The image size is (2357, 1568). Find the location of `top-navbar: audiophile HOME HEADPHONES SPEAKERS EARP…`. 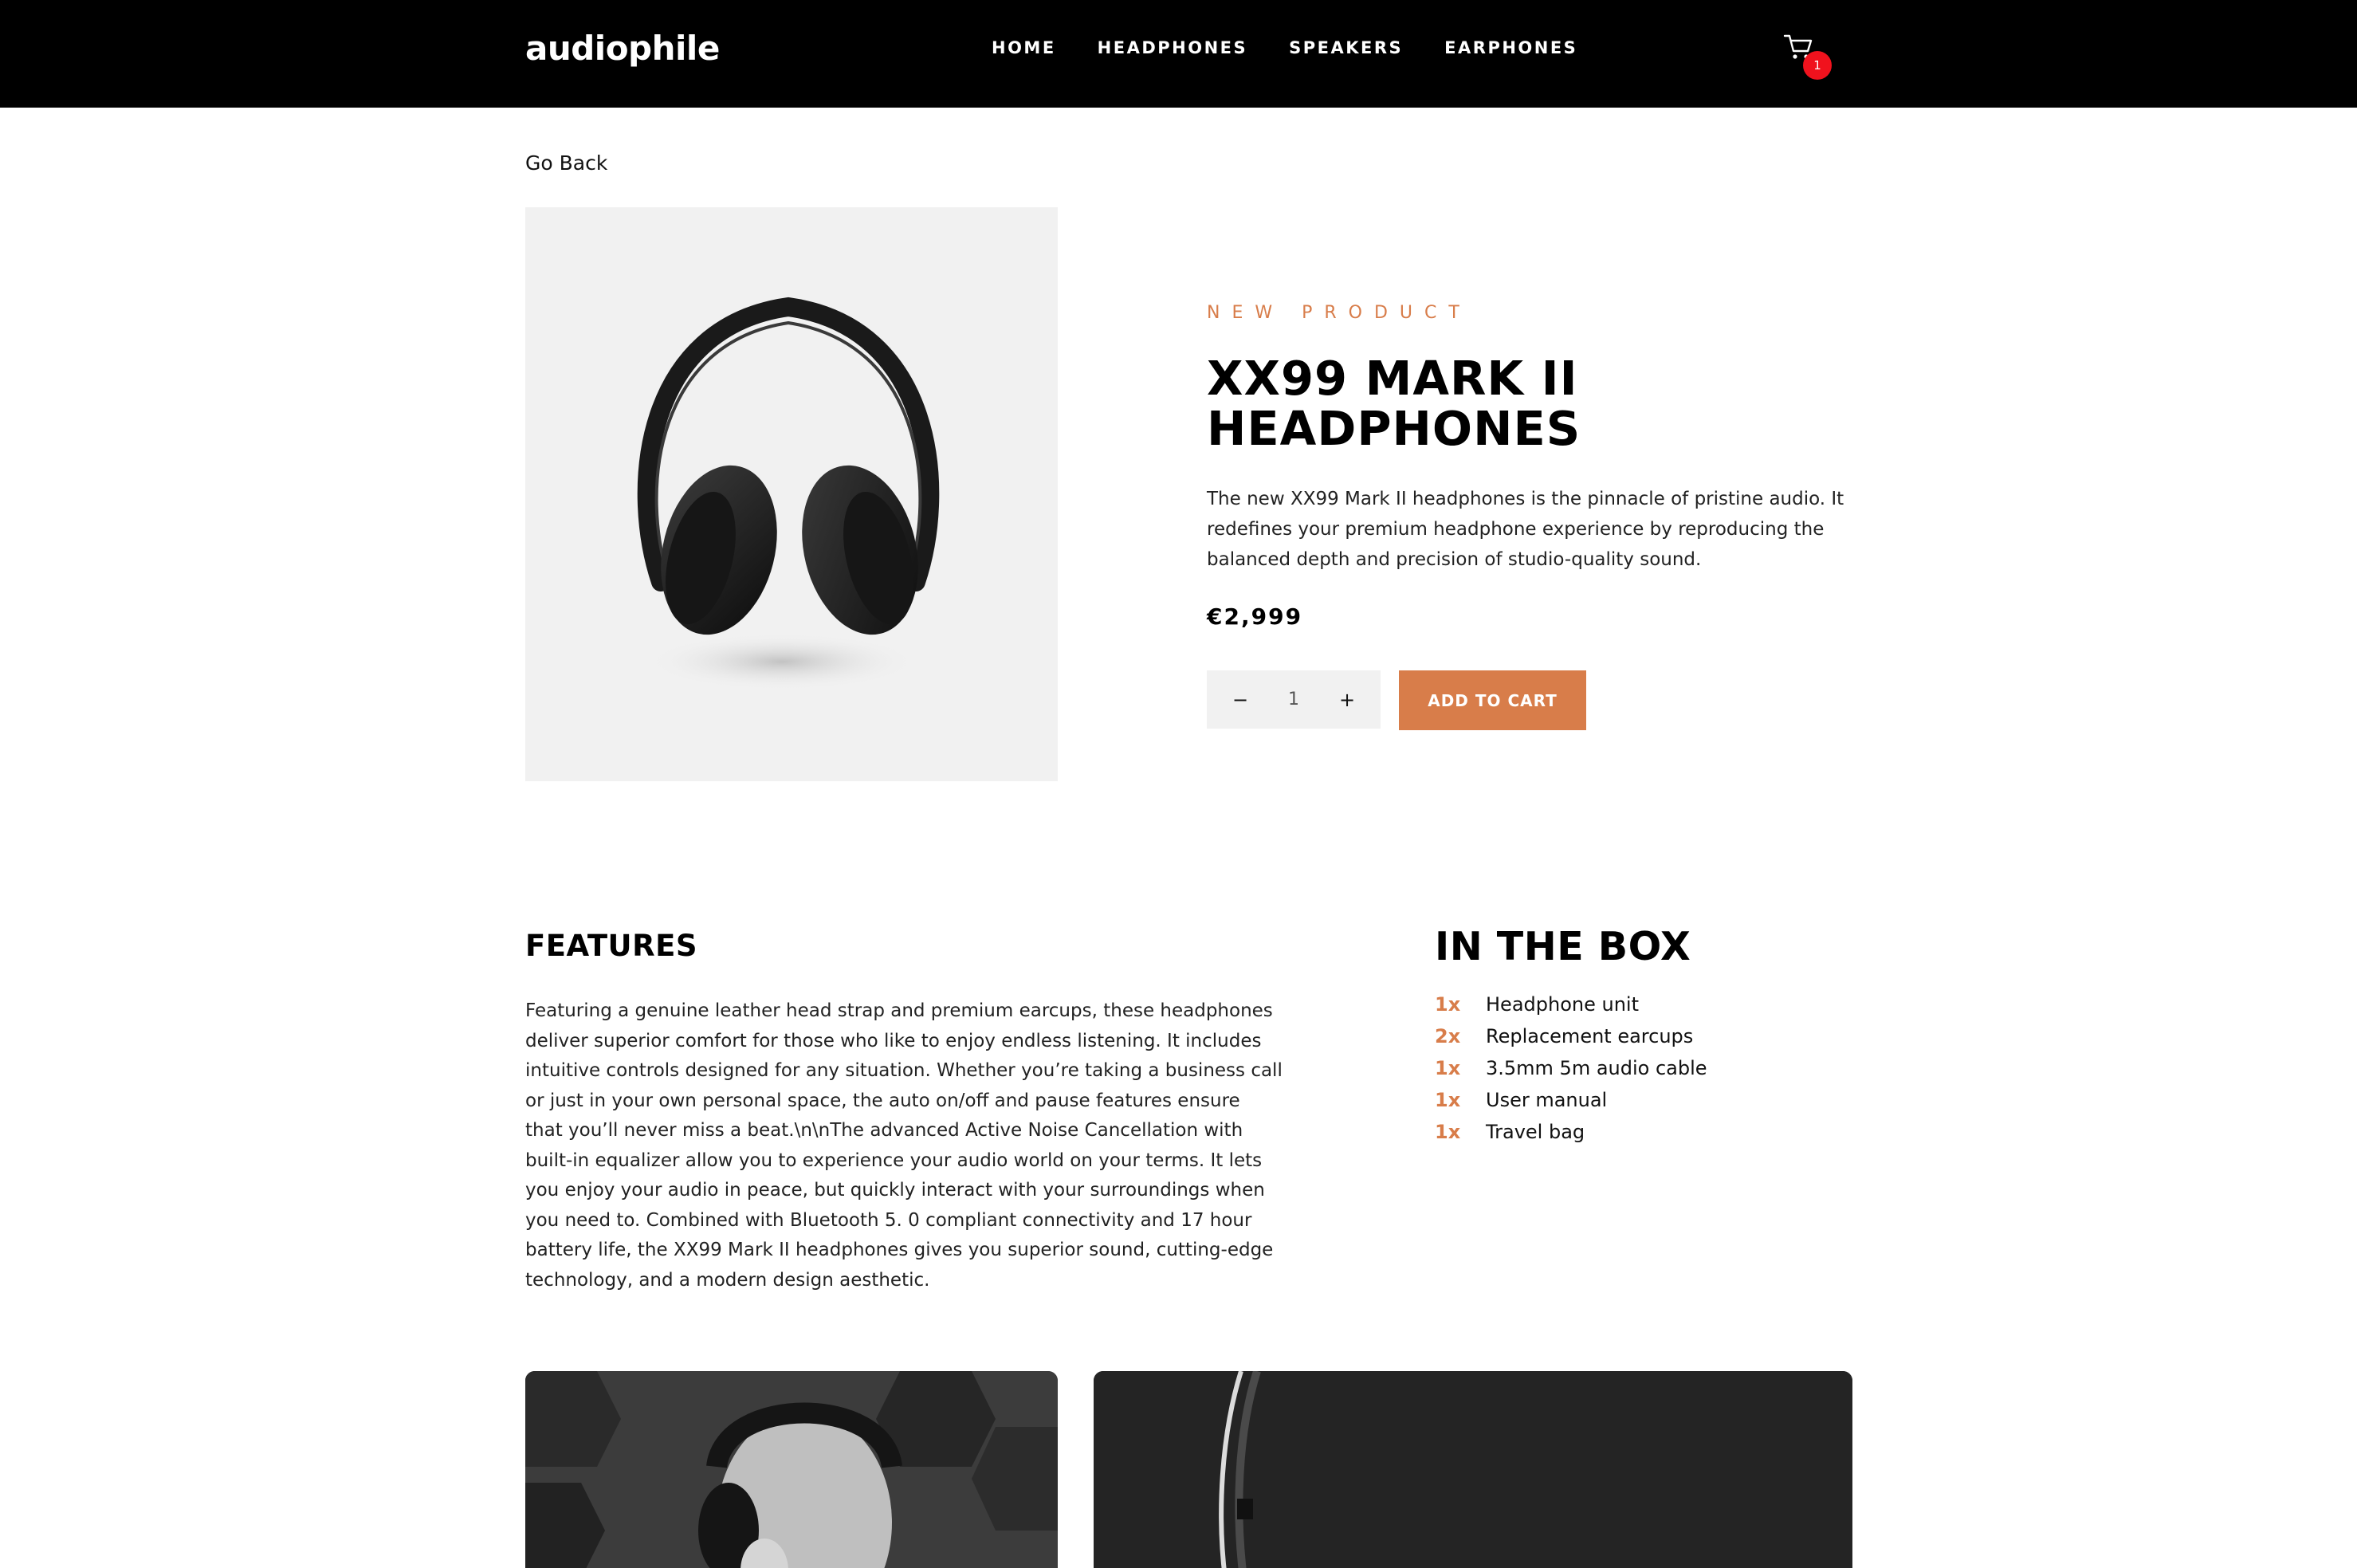

top-navbar: audiophile HOME HEADPHONES SPEAKERS EARP… is located at coordinates (1178, 54).